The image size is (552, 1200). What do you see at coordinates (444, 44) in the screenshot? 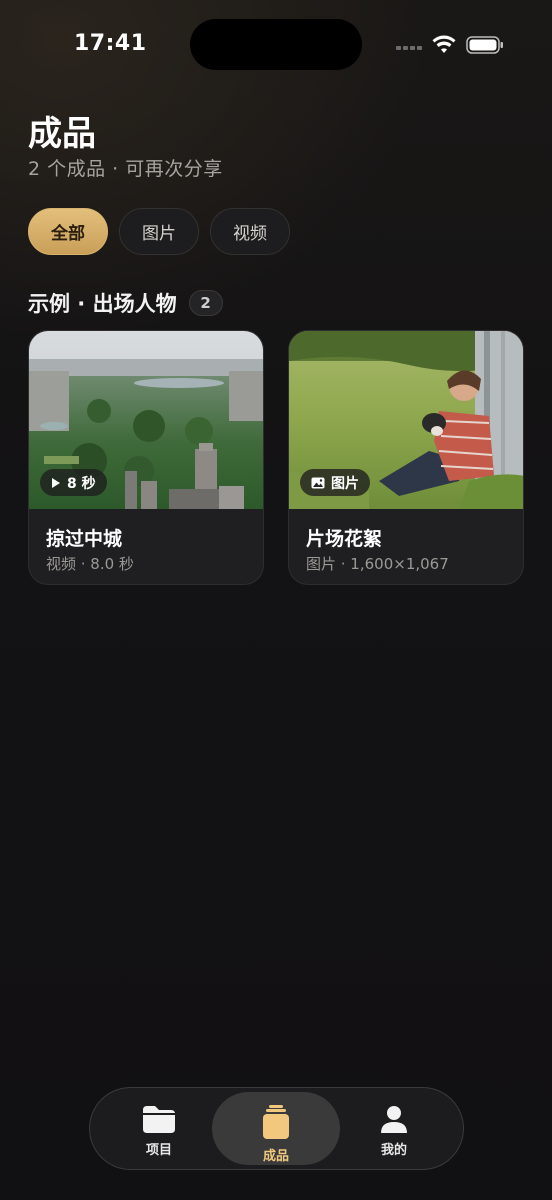
I see `wifi-icon` at bounding box center [444, 44].